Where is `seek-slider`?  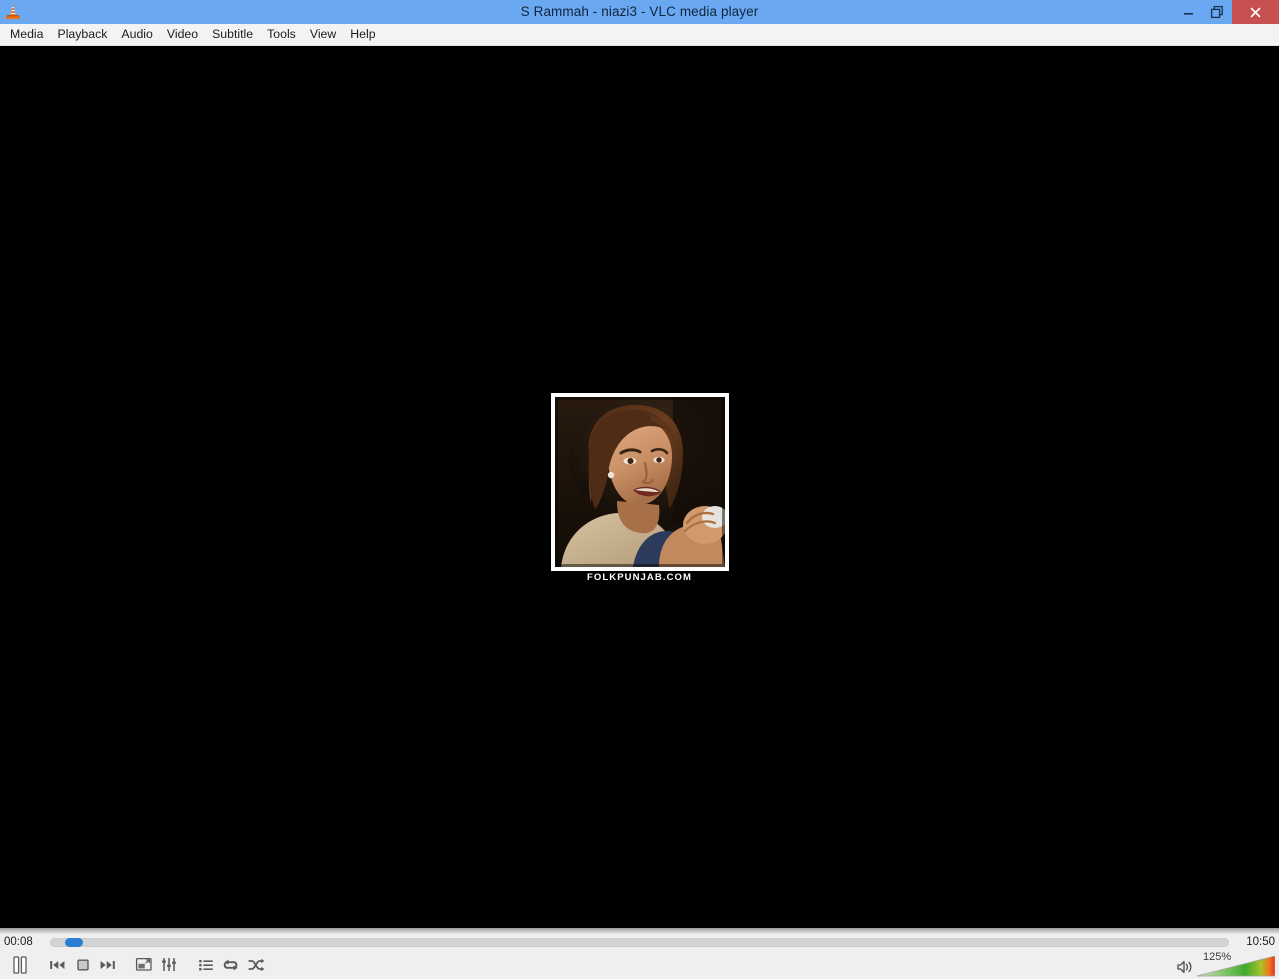 seek-slider is located at coordinates (639, 942).